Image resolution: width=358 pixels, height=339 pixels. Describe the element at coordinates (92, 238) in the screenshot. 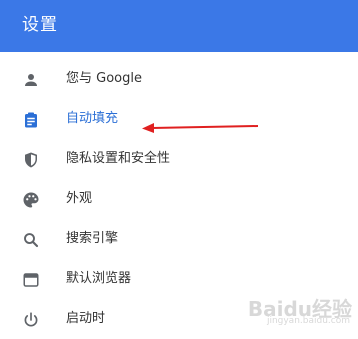

I see `menu-item-label: 搜索引擎` at that location.